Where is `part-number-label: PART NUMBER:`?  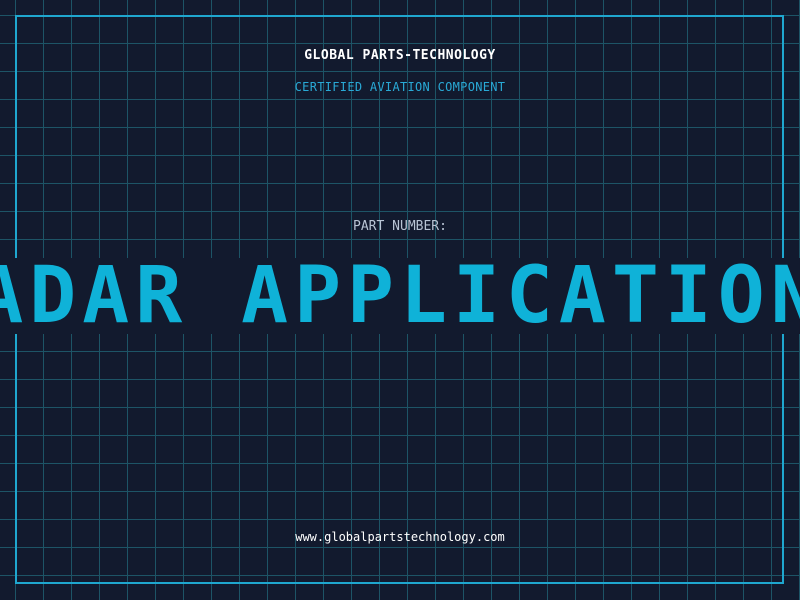 part-number-label: PART NUMBER: is located at coordinates (400, 226).